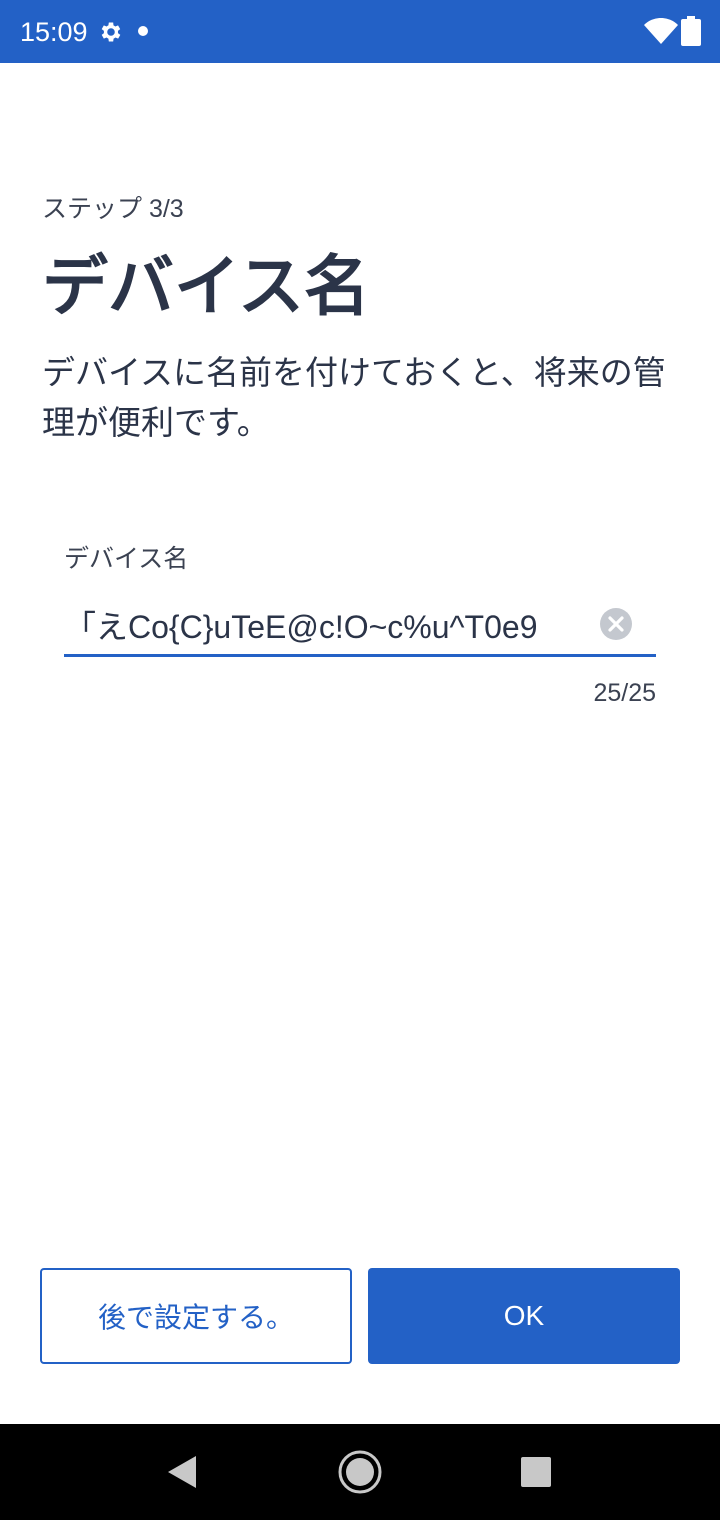 The image size is (720, 1520). Describe the element at coordinates (661, 31) in the screenshot. I see `wifi-icon` at that location.